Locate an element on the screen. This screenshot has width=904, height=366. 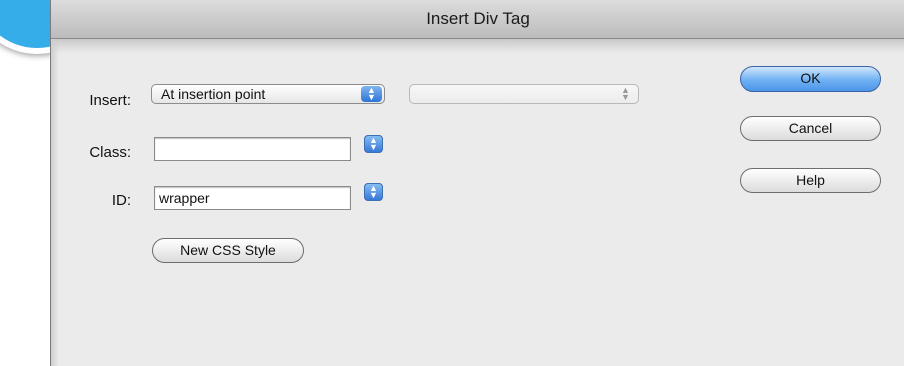
id-label: ID: is located at coordinates (121, 200).